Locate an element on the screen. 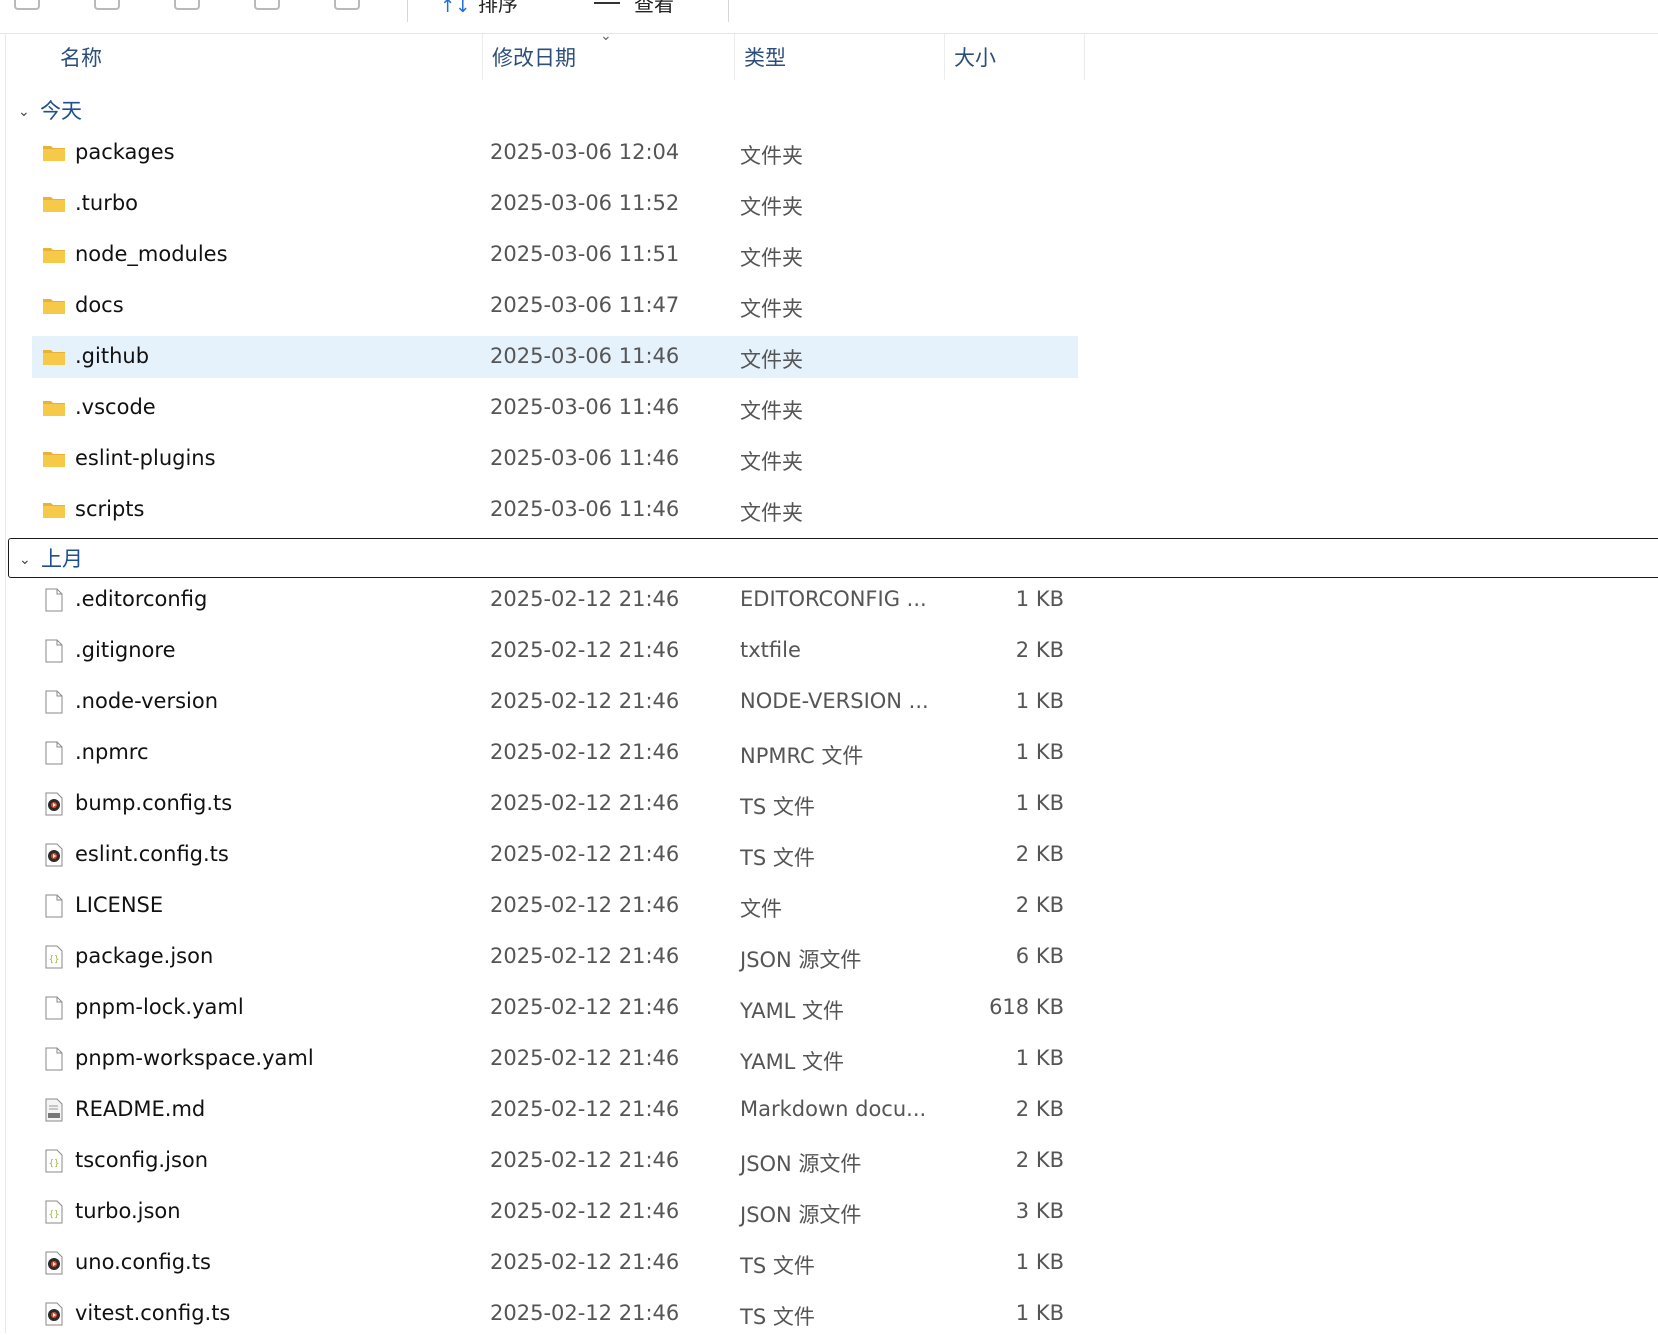 This screenshot has height=1335, width=1658. column-header-name: 名称 is located at coordinates (81, 57).